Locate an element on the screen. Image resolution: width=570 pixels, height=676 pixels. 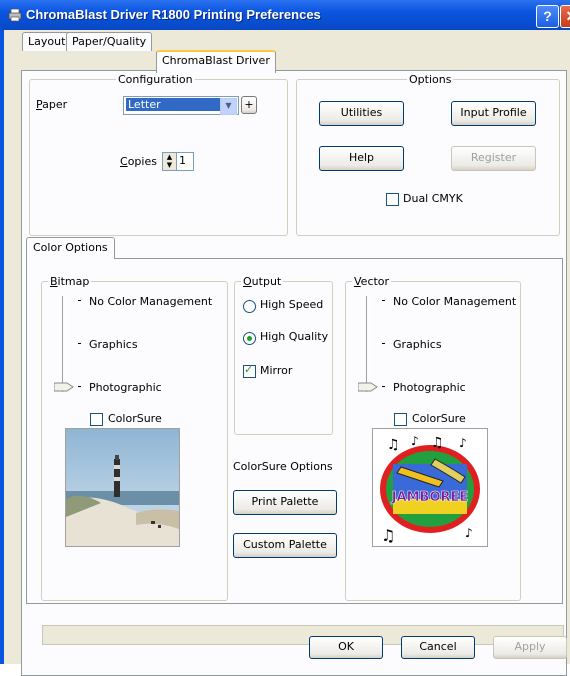
vector-level-graphics: Graphics is located at coordinates (417, 344).